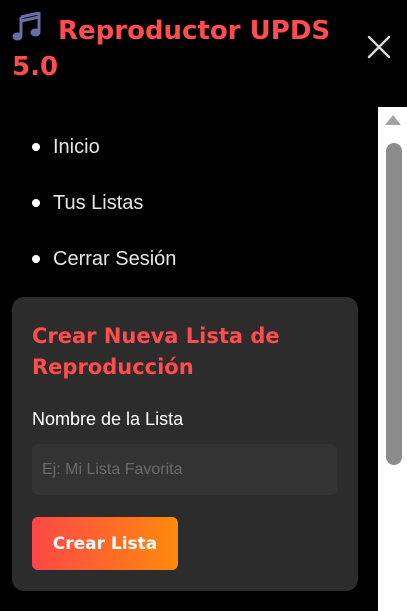 This screenshot has height=611, width=407. What do you see at coordinates (105, 543) in the screenshot?
I see `create-playlist-button: Crear Lista` at bounding box center [105, 543].